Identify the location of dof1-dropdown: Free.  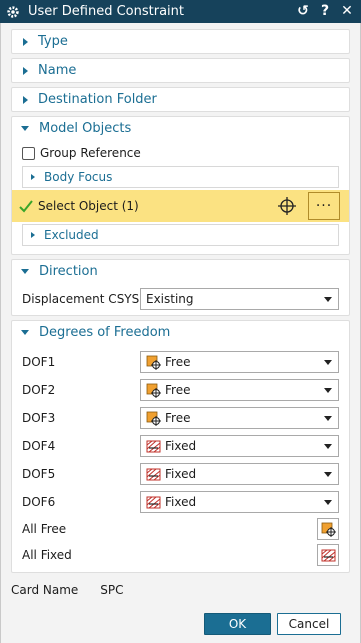
(239, 362).